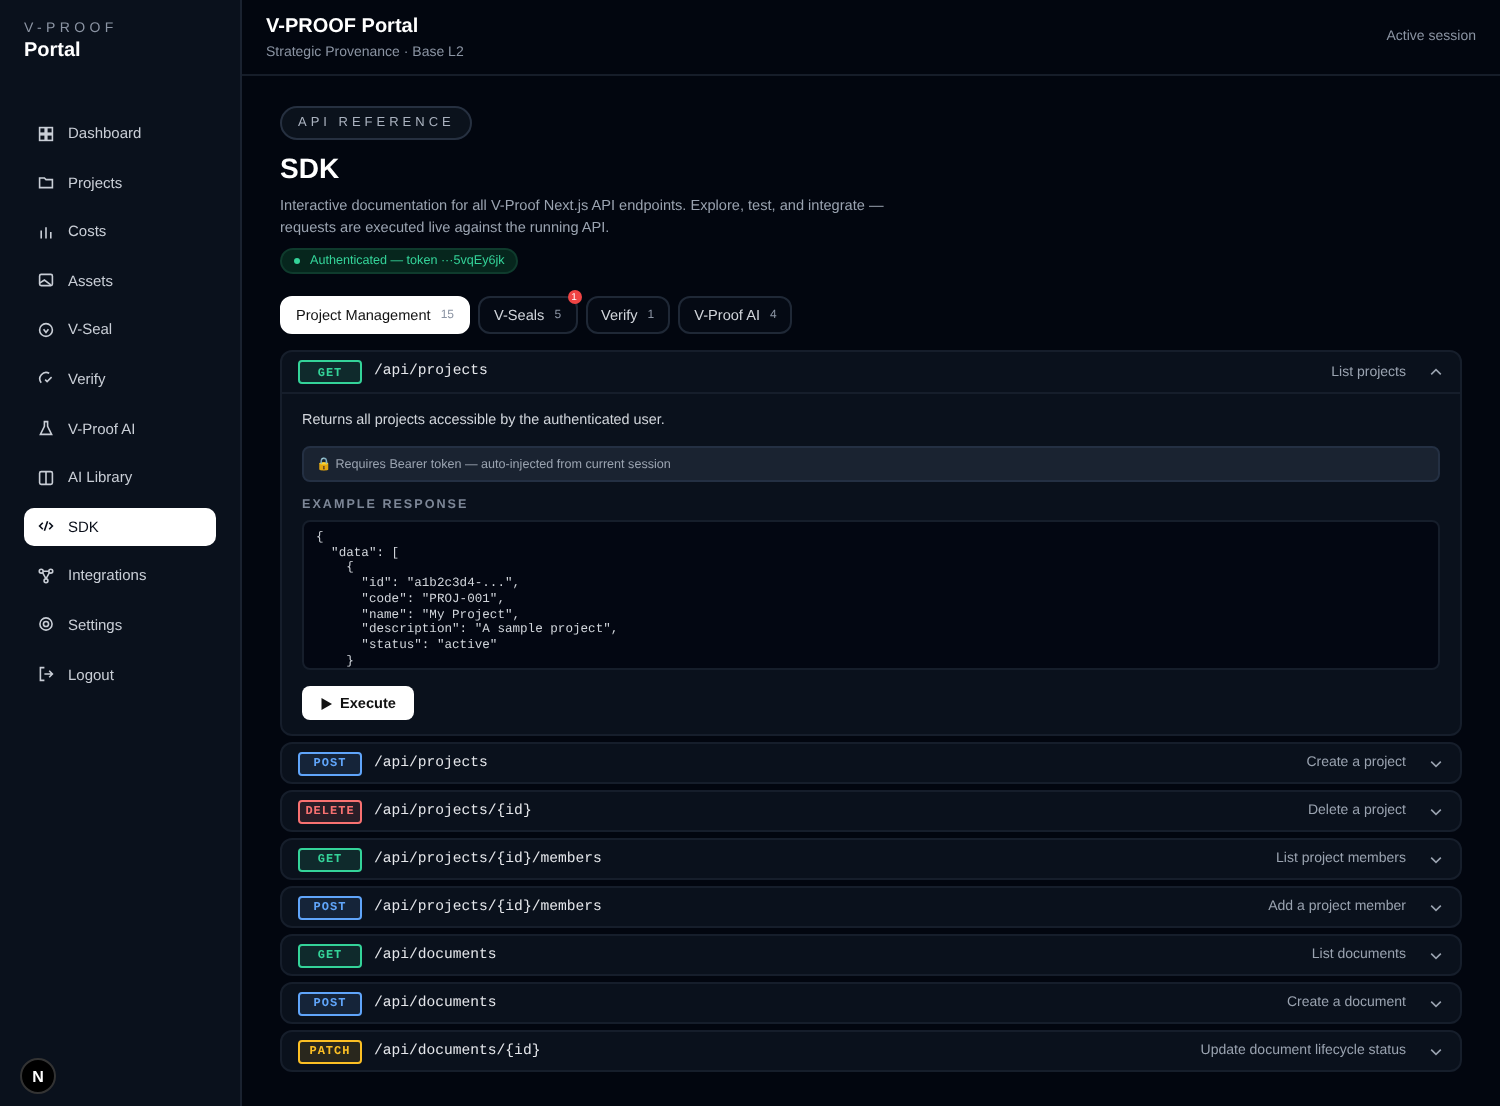  What do you see at coordinates (46, 575) in the screenshot?
I see `nodes-icon` at bounding box center [46, 575].